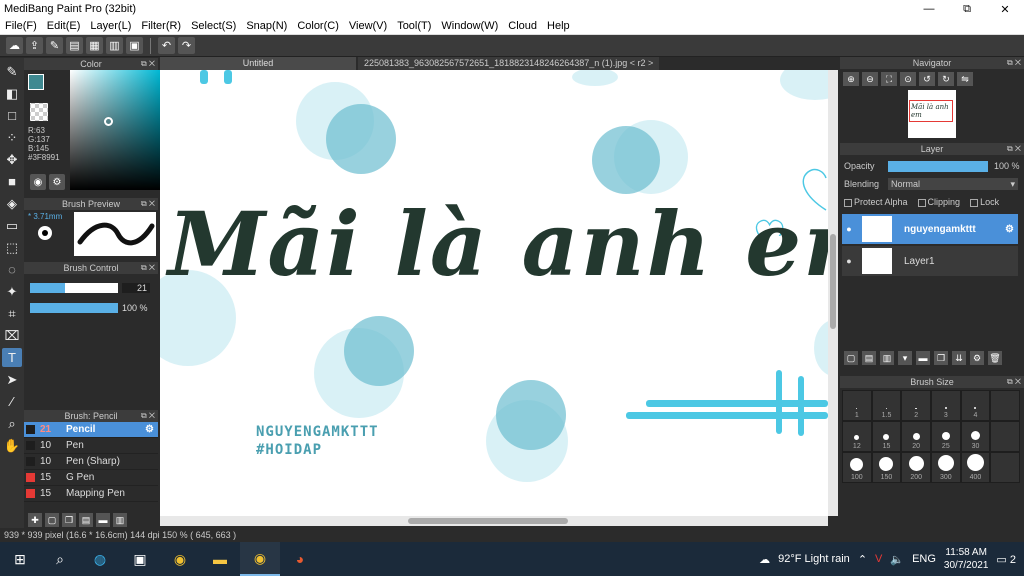  What do you see at coordinates (12, 181) in the screenshot?
I see `fill-rect-tool-icon: ■` at bounding box center [12, 181].